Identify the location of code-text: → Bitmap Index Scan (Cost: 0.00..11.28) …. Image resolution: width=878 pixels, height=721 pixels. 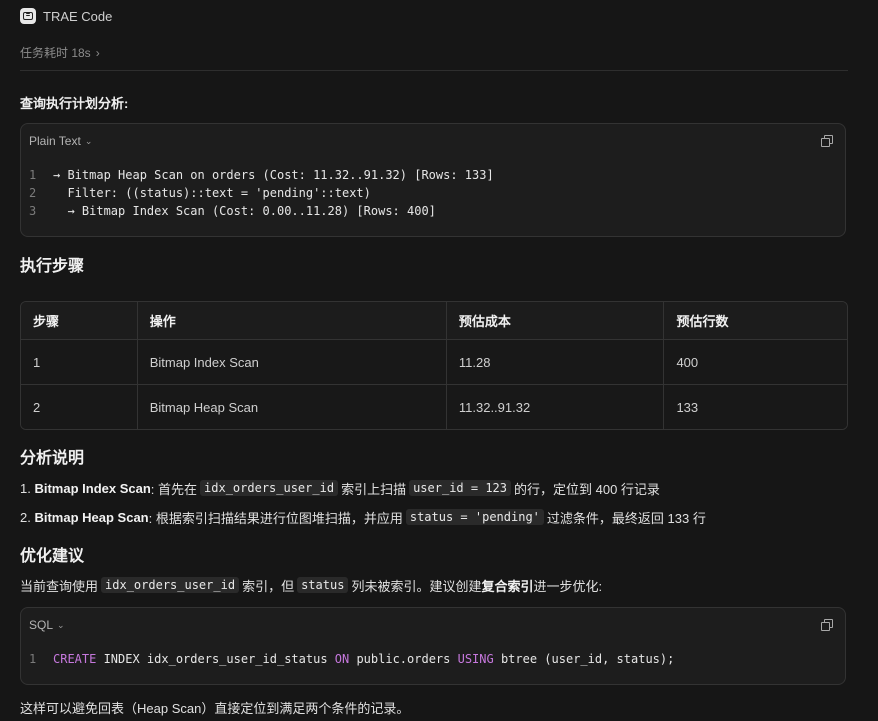
(244, 211).